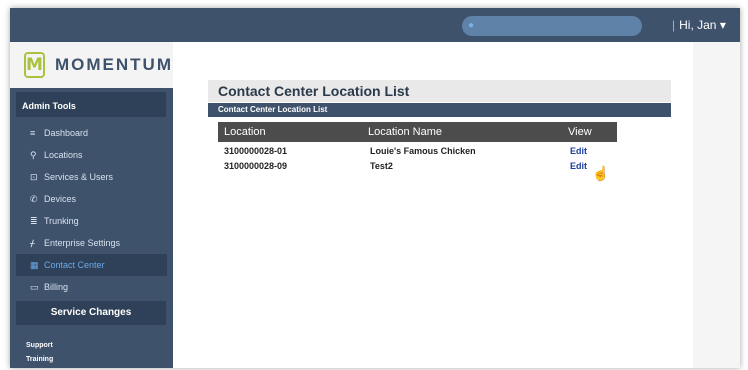 Image resolution: width=748 pixels, height=370 pixels. Describe the element at coordinates (91, 287) in the screenshot. I see `sidebar-item-billing: ▭ Billing` at that location.